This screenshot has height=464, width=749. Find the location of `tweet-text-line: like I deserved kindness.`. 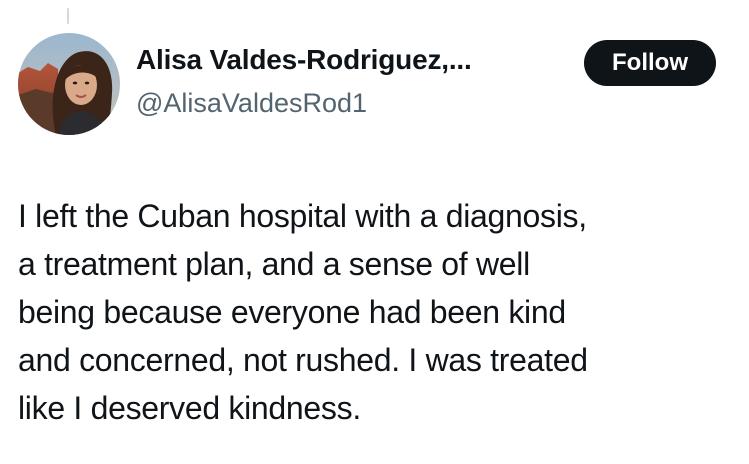

tweet-text-line: like I deserved kindness. is located at coordinates (189, 408).